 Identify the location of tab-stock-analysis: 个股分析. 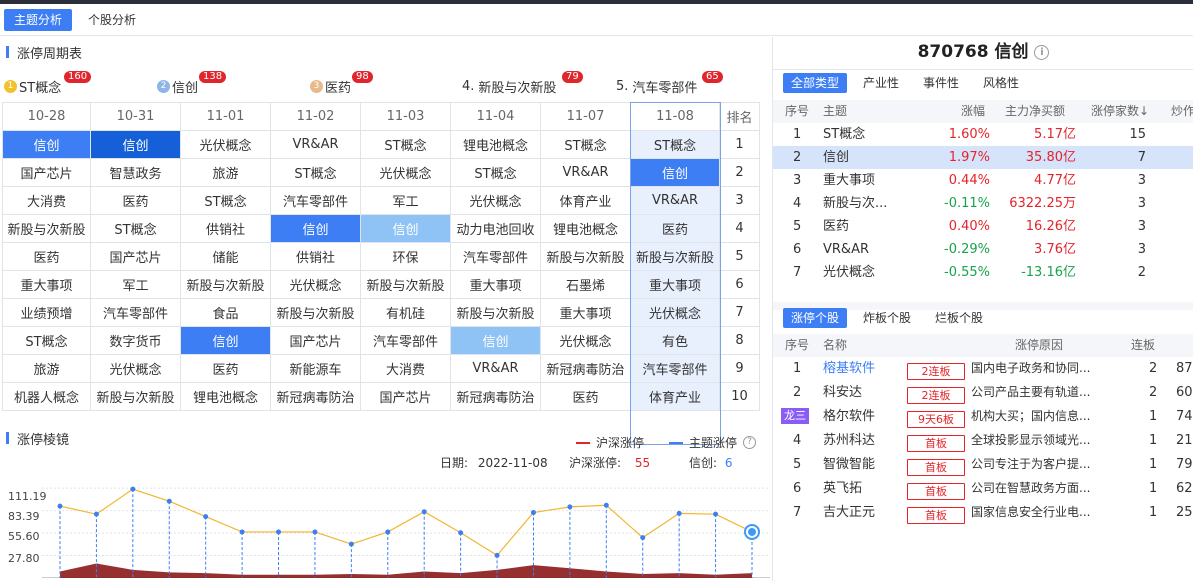
(112, 20).